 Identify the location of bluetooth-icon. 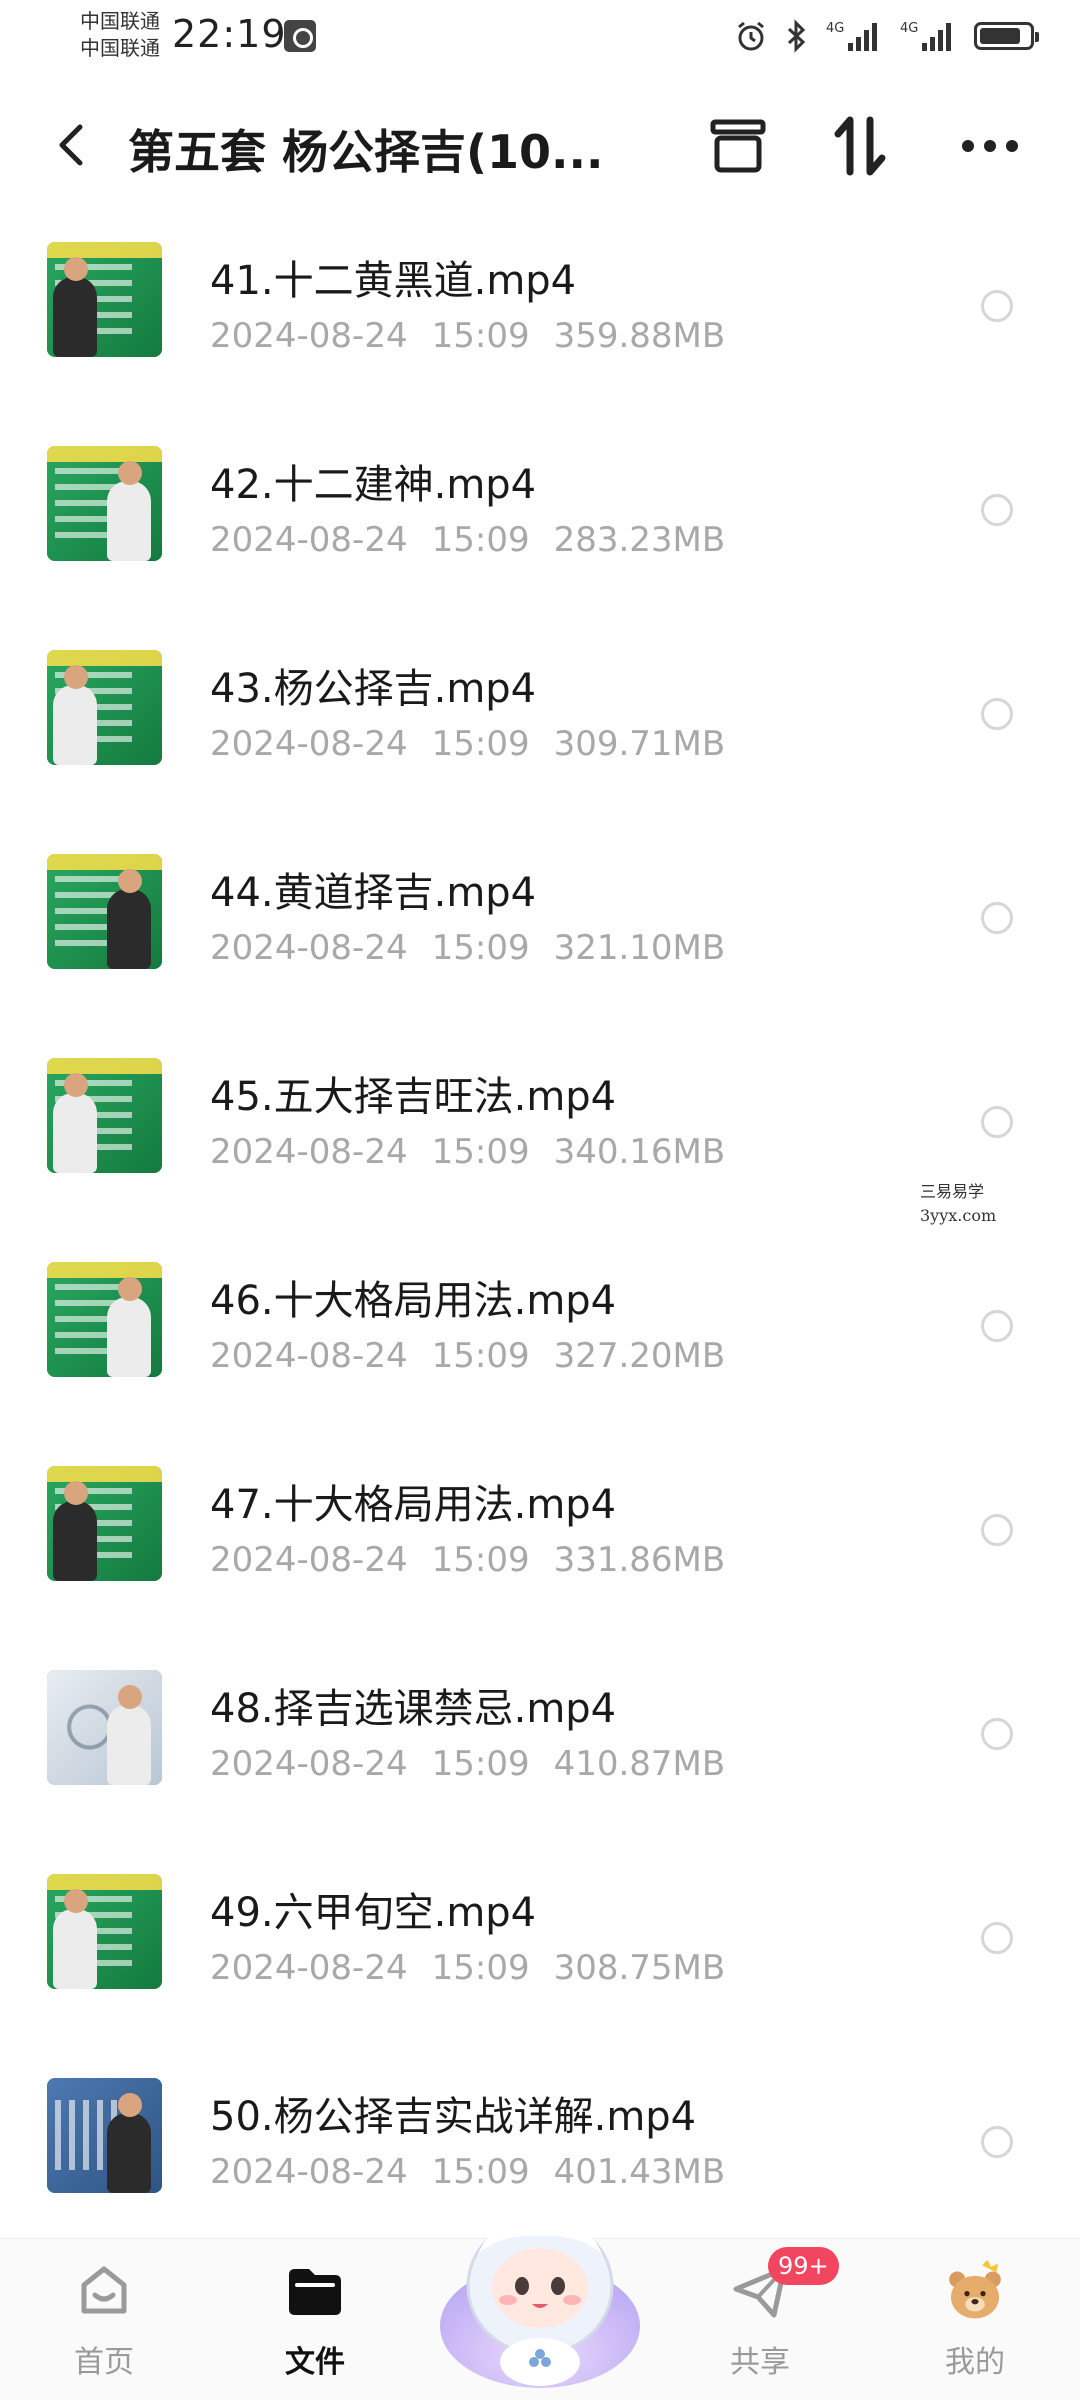
(797, 36).